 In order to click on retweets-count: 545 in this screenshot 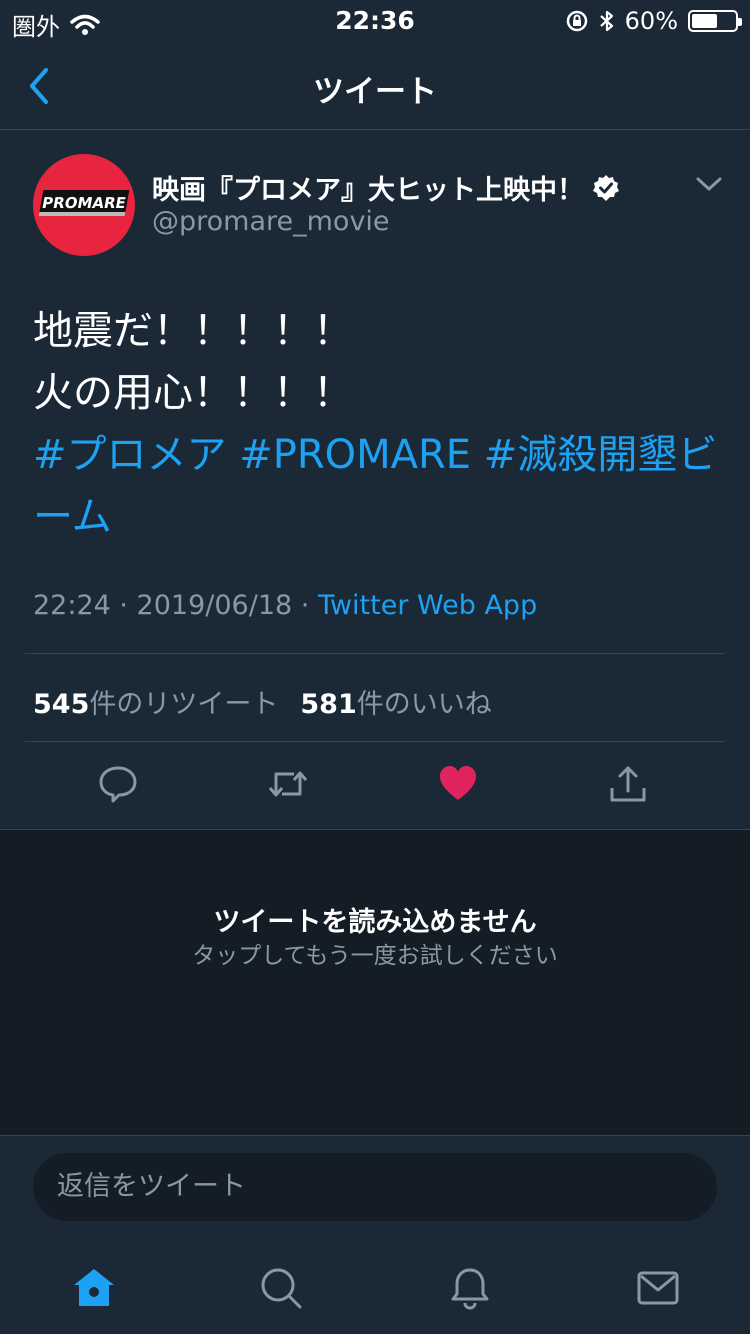, I will do `click(61, 704)`.